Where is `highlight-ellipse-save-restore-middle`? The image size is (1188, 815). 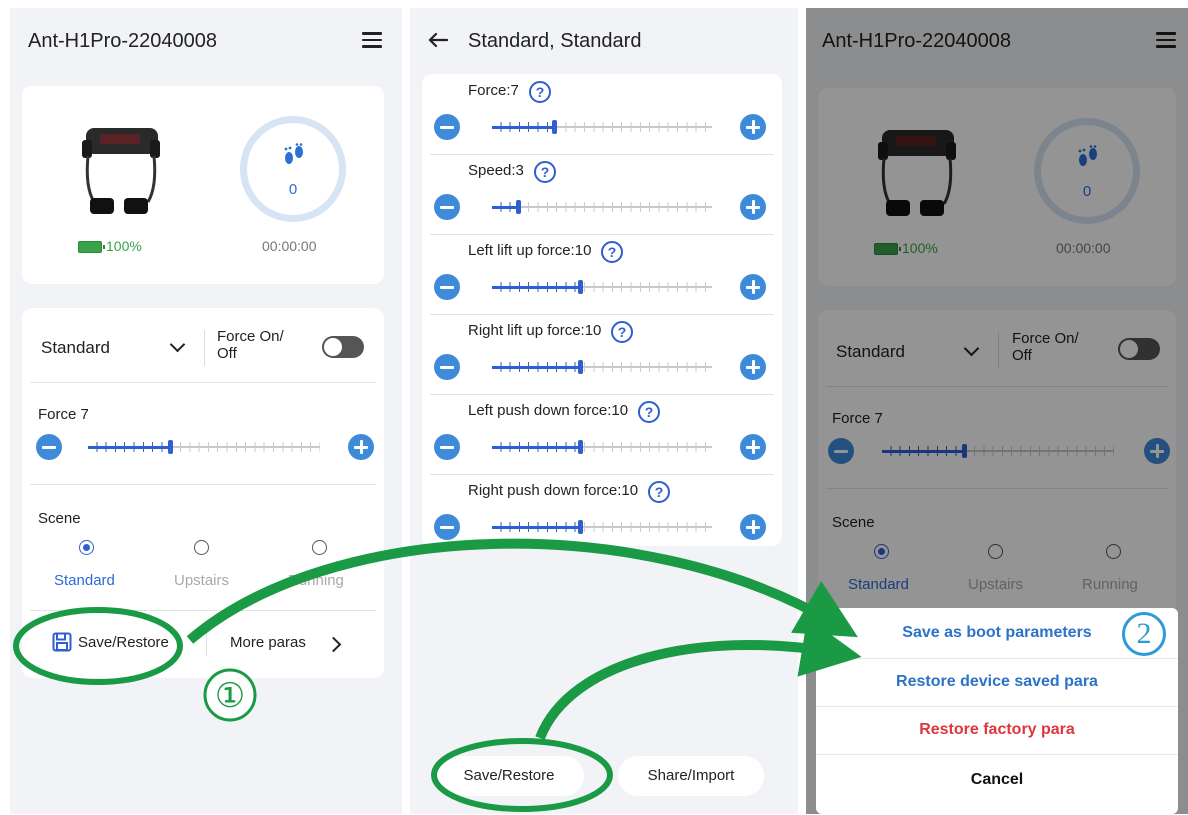 highlight-ellipse-save-restore-middle is located at coordinates (522, 775).